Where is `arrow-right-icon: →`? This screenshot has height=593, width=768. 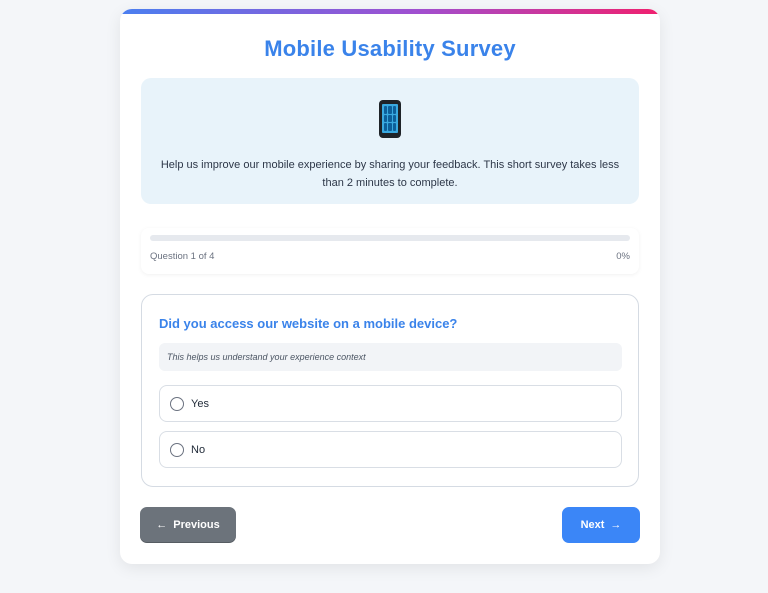
arrow-right-icon: → is located at coordinates (616, 525).